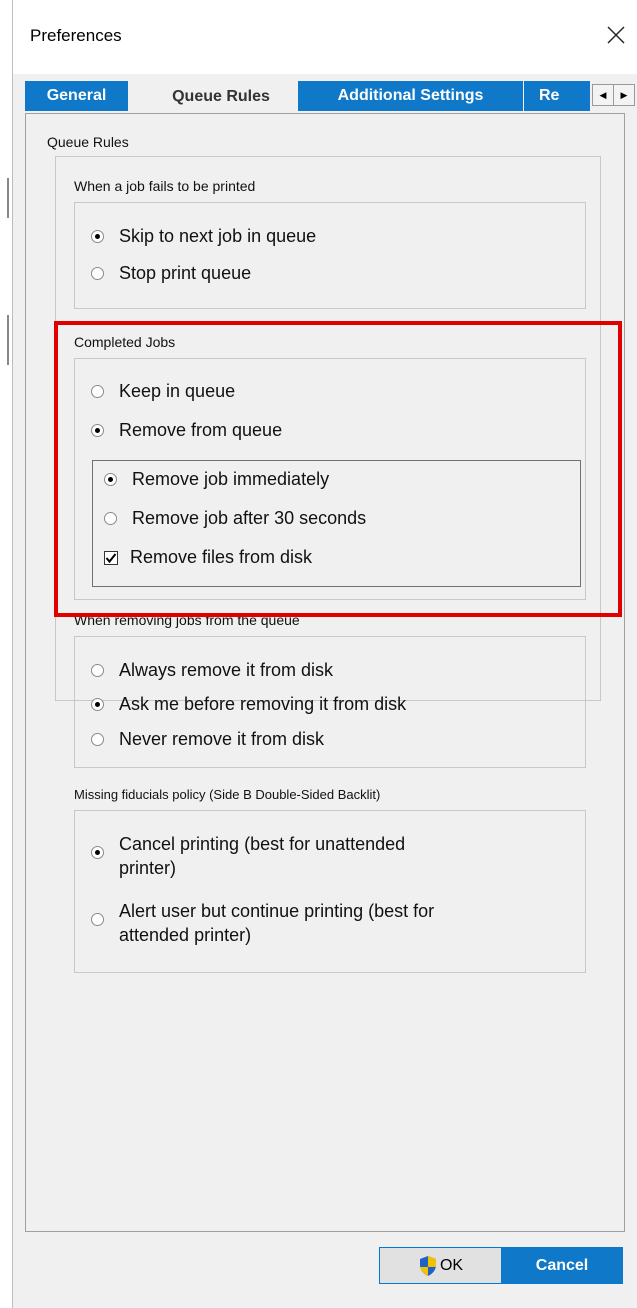 The height and width of the screenshot is (1308, 637). I want to click on scroll-left-icon: ◀, so click(603, 94).